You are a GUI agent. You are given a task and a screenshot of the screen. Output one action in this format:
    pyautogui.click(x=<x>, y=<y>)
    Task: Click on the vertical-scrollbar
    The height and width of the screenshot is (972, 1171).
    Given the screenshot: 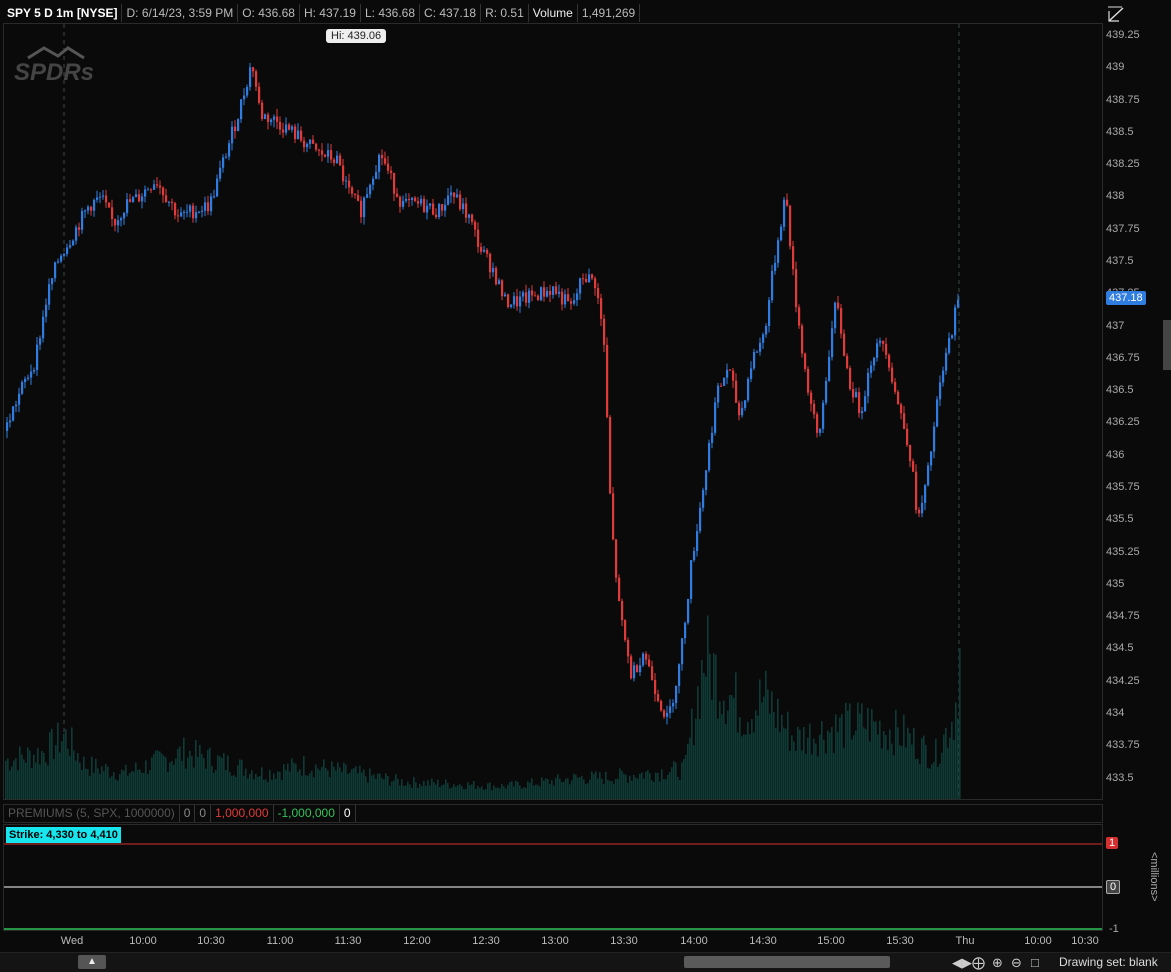 What is the action you would take?
    pyautogui.click(x=1167, y=345)
    